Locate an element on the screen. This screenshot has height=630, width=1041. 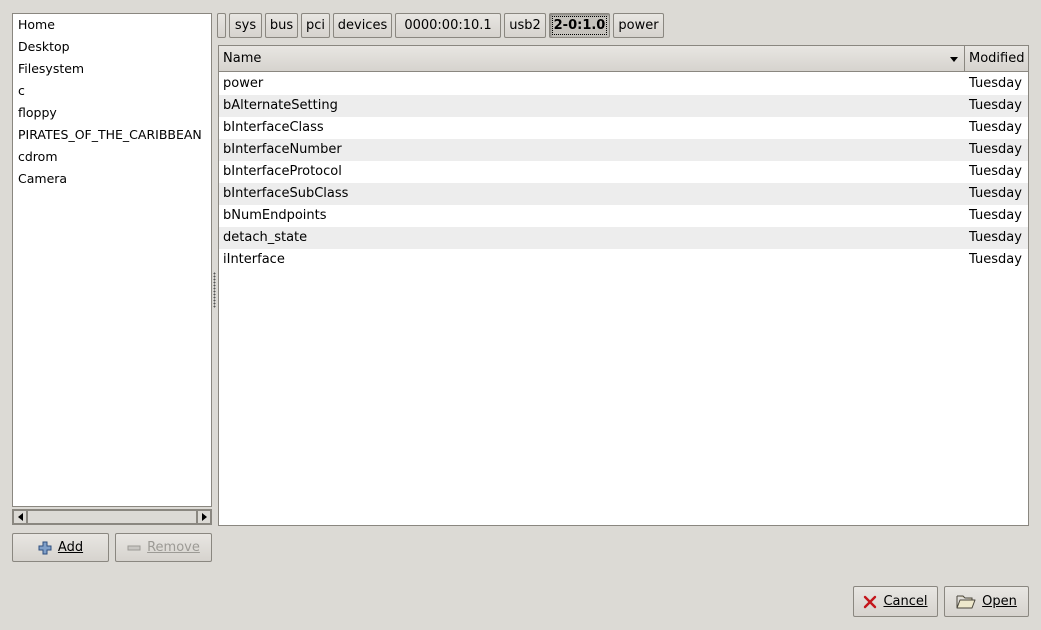
column-header-bar: Name Modified is located at coordinates (623, 59).